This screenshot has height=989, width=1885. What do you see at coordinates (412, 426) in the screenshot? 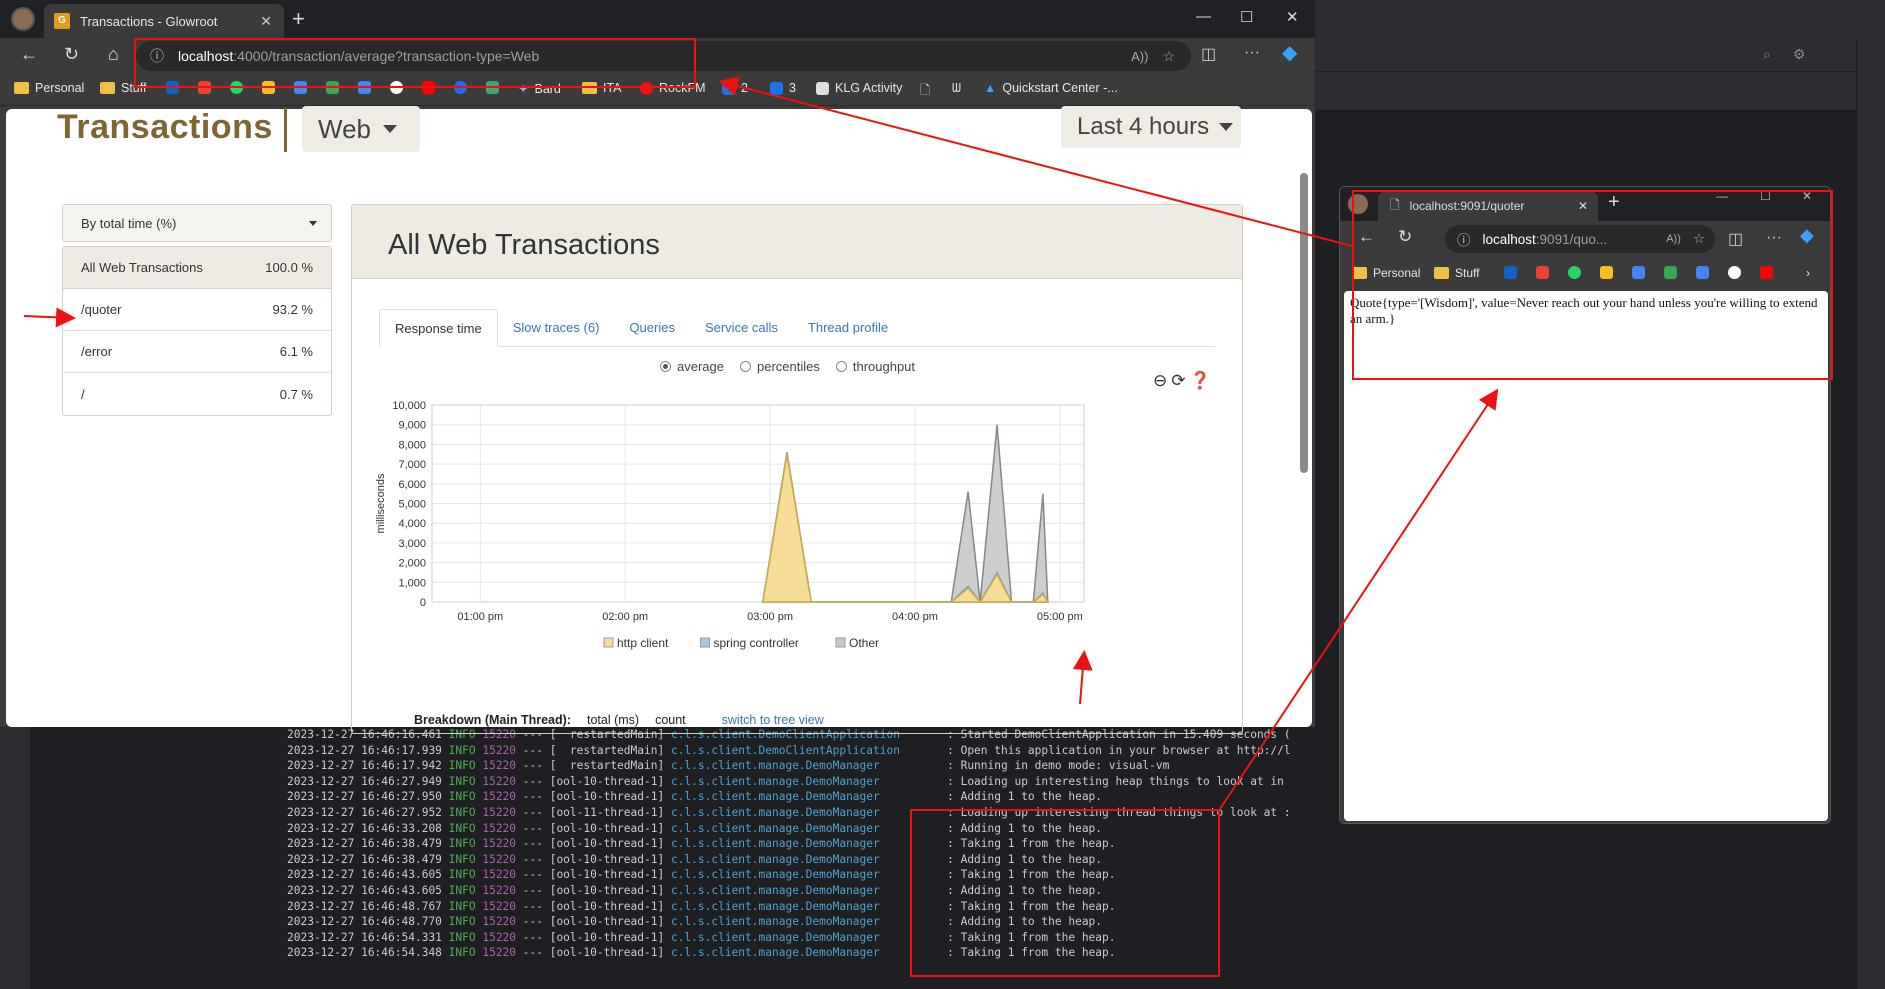
I see `y-tick-label: 9,000` at bounding box center [412, 426].